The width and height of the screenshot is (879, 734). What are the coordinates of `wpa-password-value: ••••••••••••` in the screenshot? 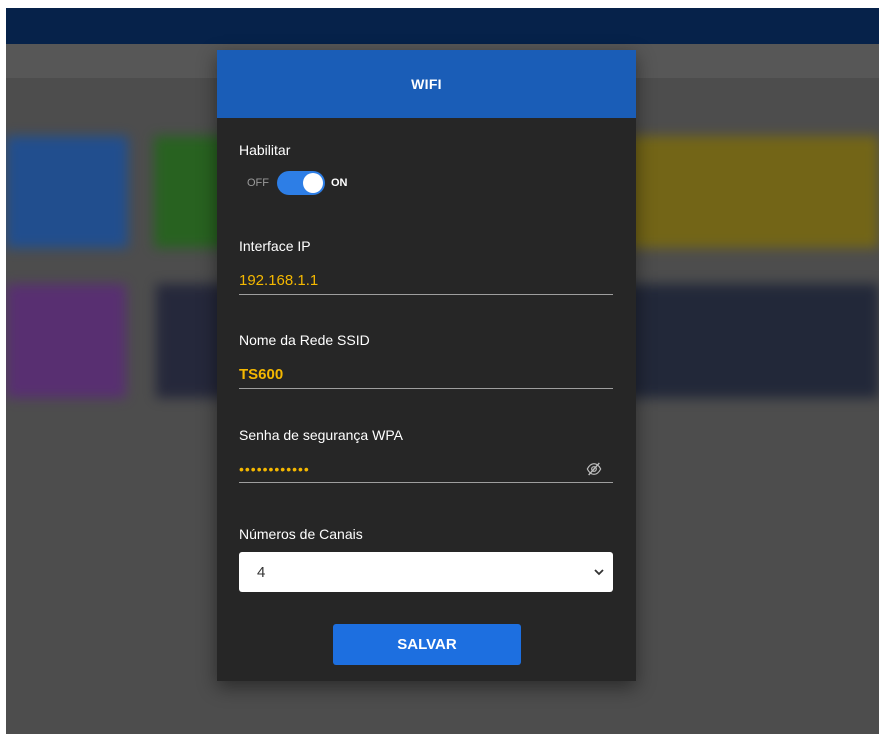 It's located at (274, 469).